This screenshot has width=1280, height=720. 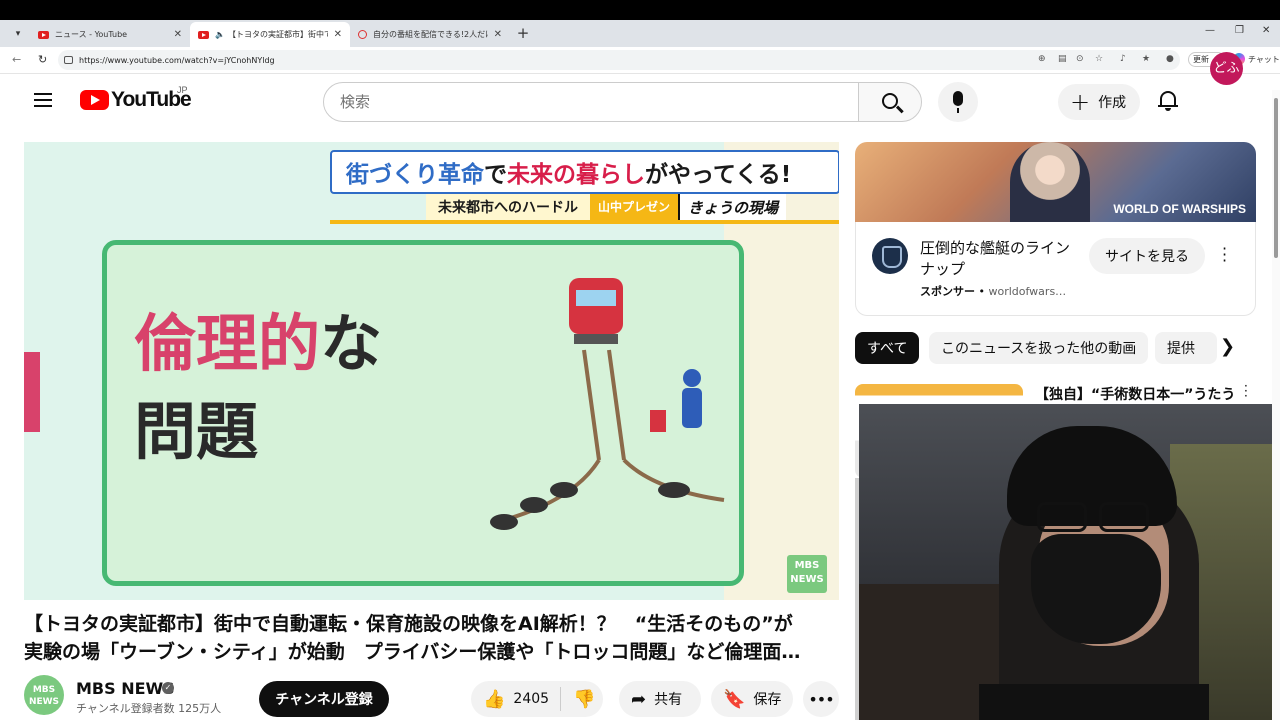 What do you see at coordinates (68, 60) in the screenshot?
I see `lock-icon` at bounding box center [68, 60].